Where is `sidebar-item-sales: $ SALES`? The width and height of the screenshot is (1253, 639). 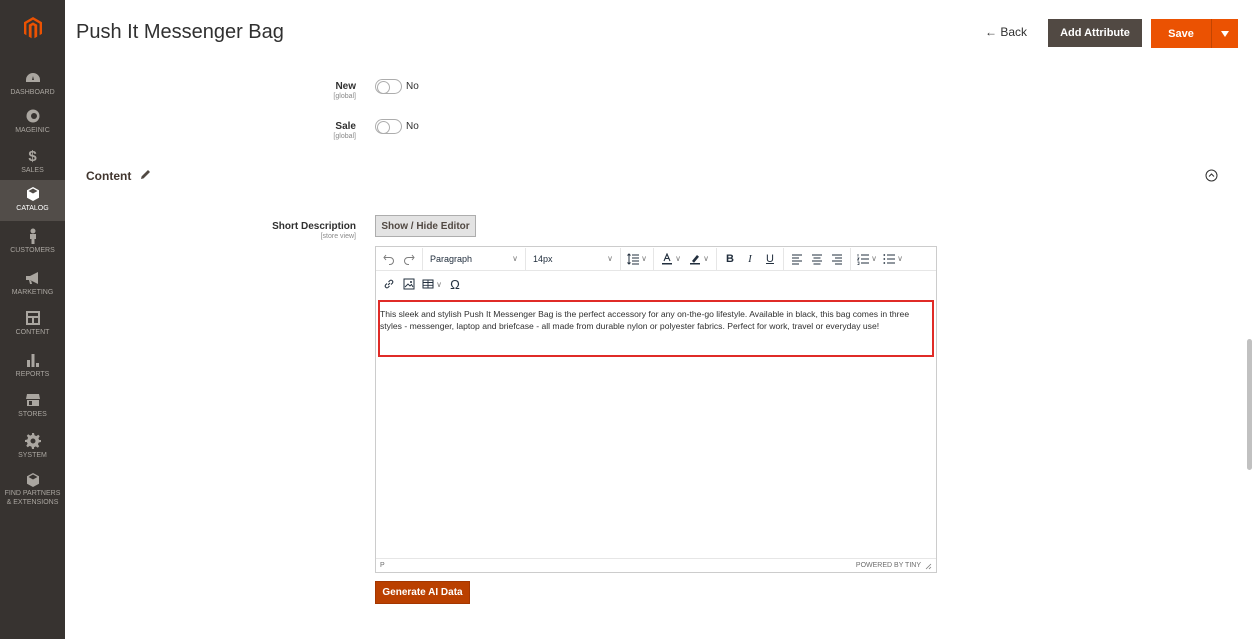 sidebar-item-sales: $ SALES is located at coordinates (32, 165).